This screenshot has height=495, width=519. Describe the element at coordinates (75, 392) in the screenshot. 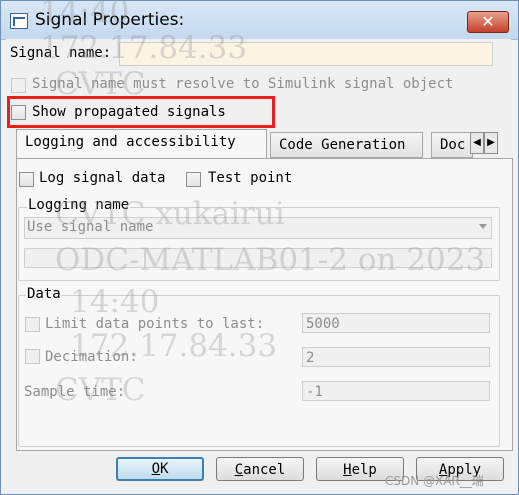

I see `sample-time-label: Sample time:` at that location.